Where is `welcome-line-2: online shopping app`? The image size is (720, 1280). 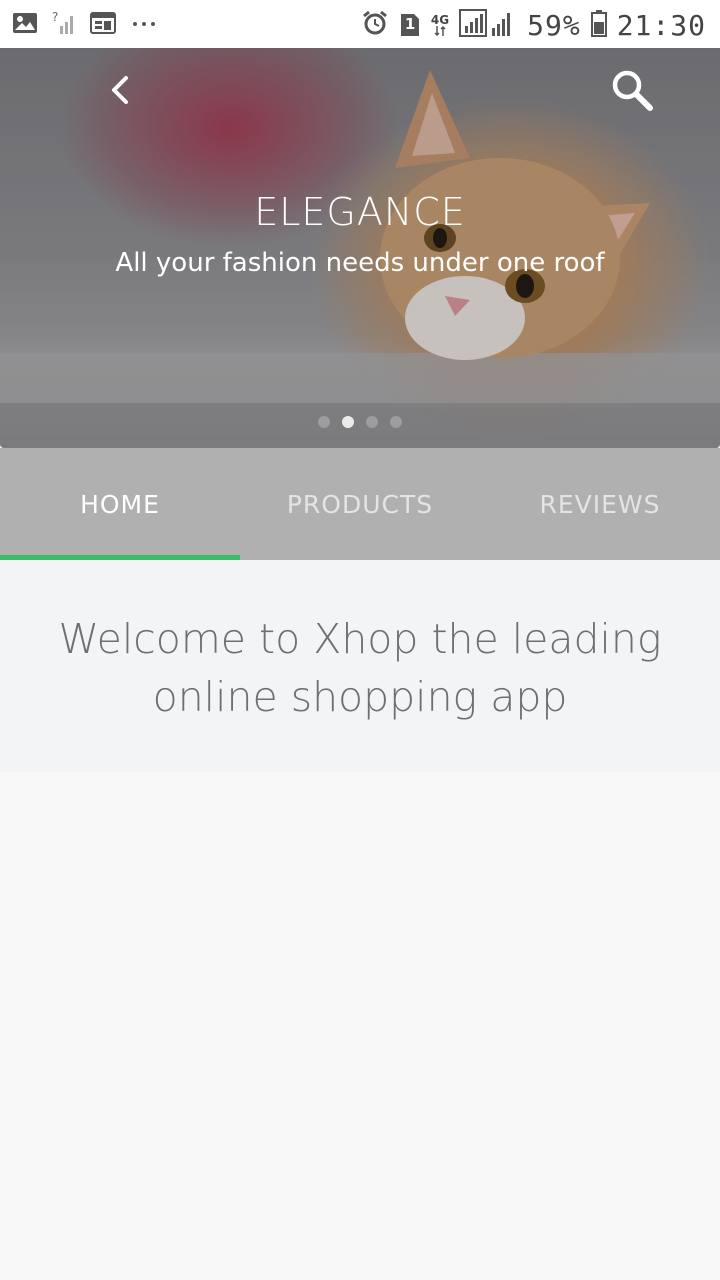 welcome-line-2: online shopping app is located at coordinates (360, 697).